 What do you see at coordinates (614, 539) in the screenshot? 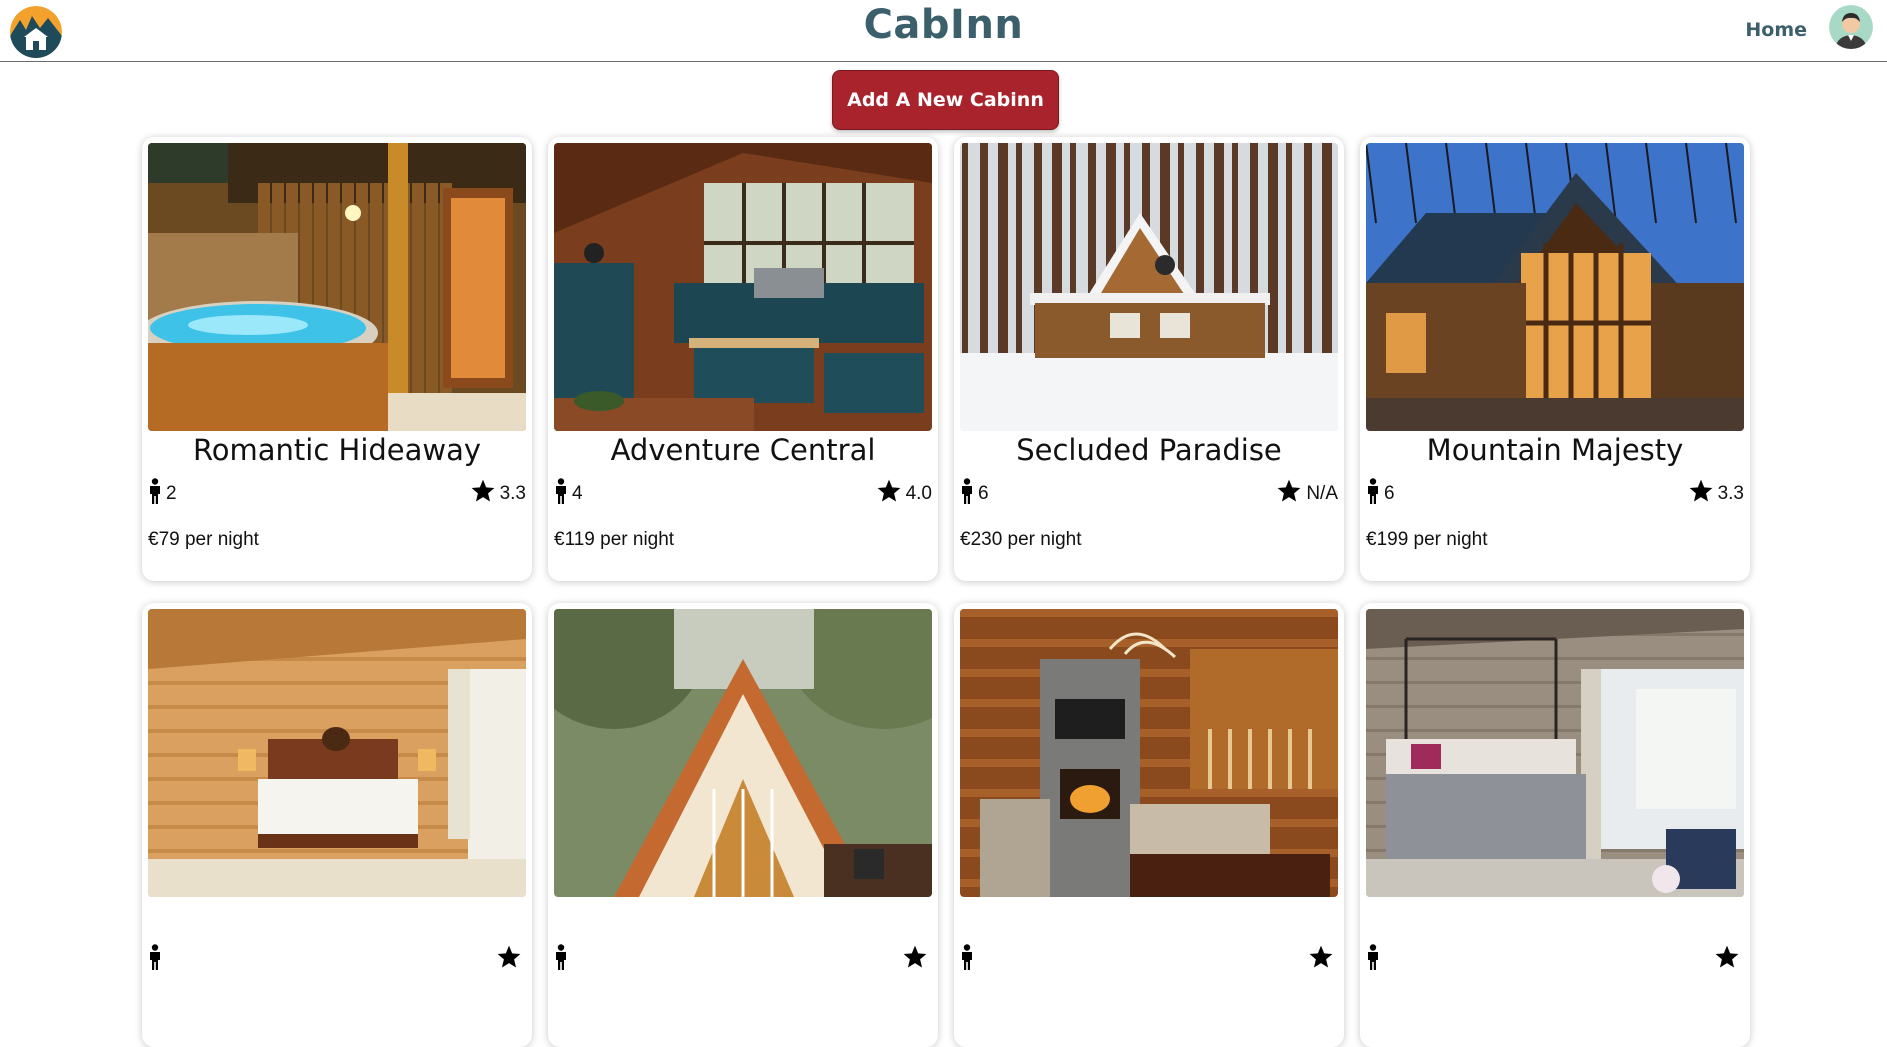
I see `cabin-price: €119 per night` at bounding box center [614, 539].